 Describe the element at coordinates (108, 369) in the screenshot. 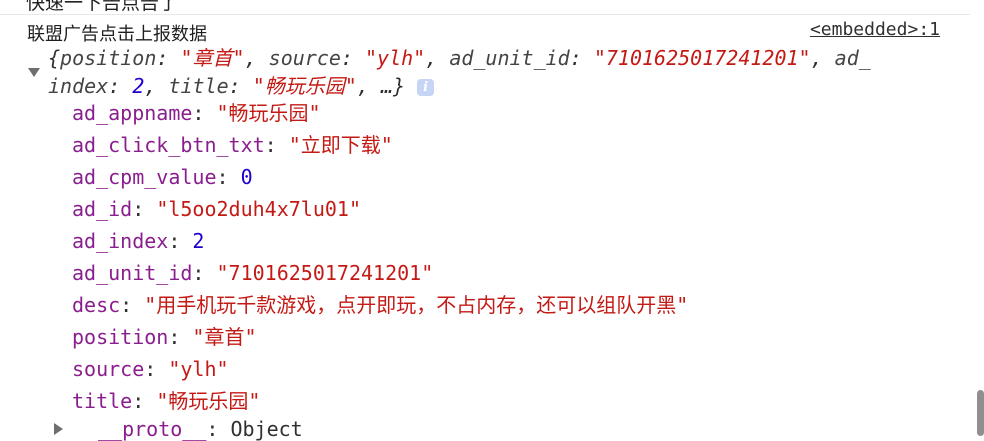

I see `property-key: source` at that location.